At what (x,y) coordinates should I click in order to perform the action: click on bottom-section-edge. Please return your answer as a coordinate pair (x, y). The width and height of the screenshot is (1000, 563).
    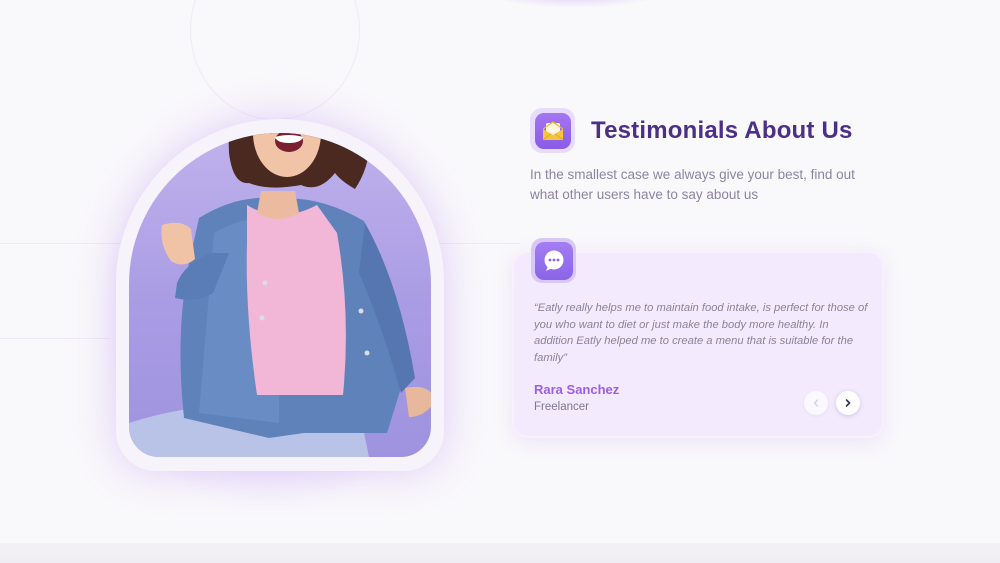
    Looking at the image, I should click on (500, 553).